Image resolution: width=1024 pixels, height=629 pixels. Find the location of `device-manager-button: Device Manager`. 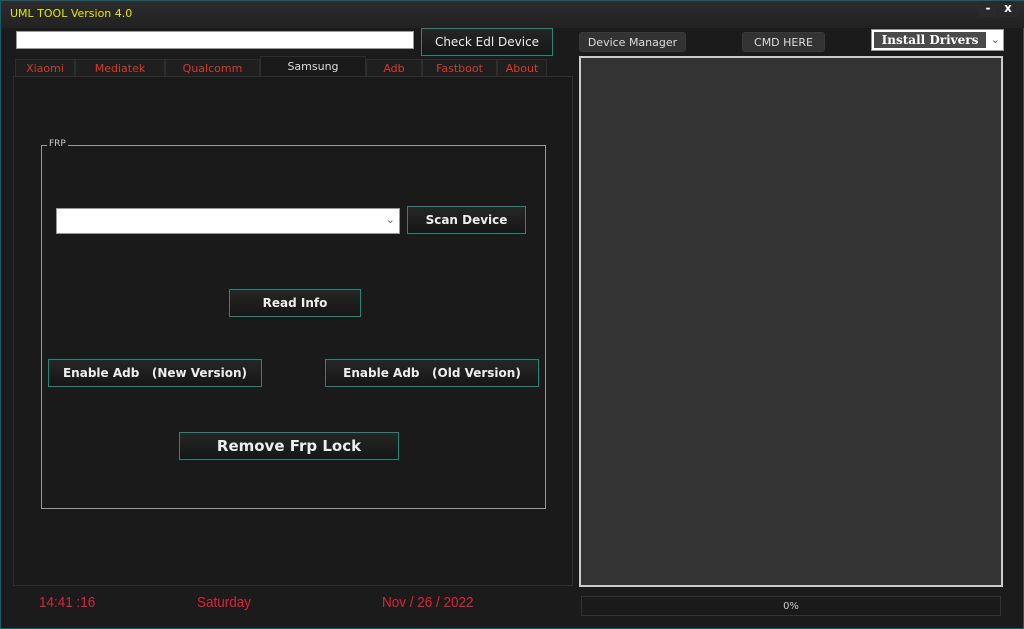

device-manager-button: Device Manager is located at coordinates (632, 42).